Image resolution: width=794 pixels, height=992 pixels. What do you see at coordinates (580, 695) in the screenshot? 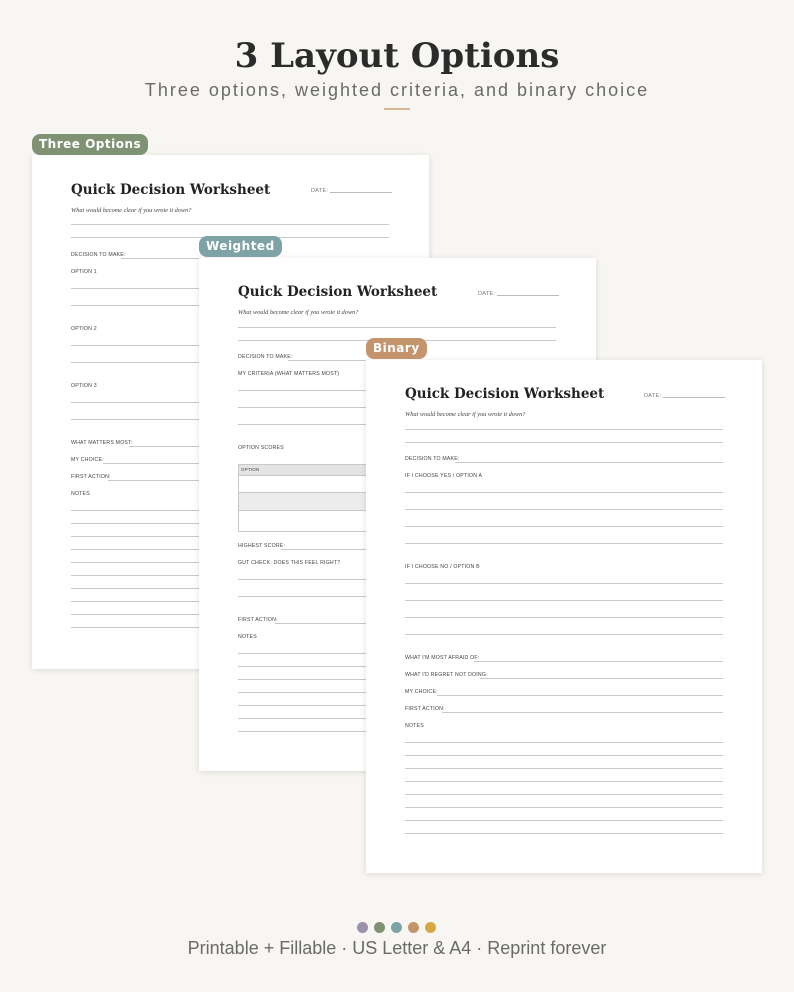
I see `choice-line` at bounding box center [580, 695].